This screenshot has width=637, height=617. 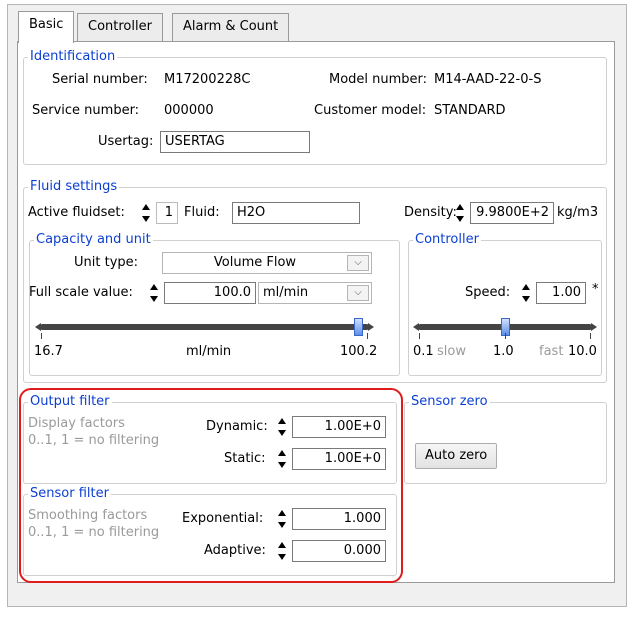 What do you see at coordinates (430, 212) in the screenshot?
I see `density-label: Density:` at bounding box center [430, 212].